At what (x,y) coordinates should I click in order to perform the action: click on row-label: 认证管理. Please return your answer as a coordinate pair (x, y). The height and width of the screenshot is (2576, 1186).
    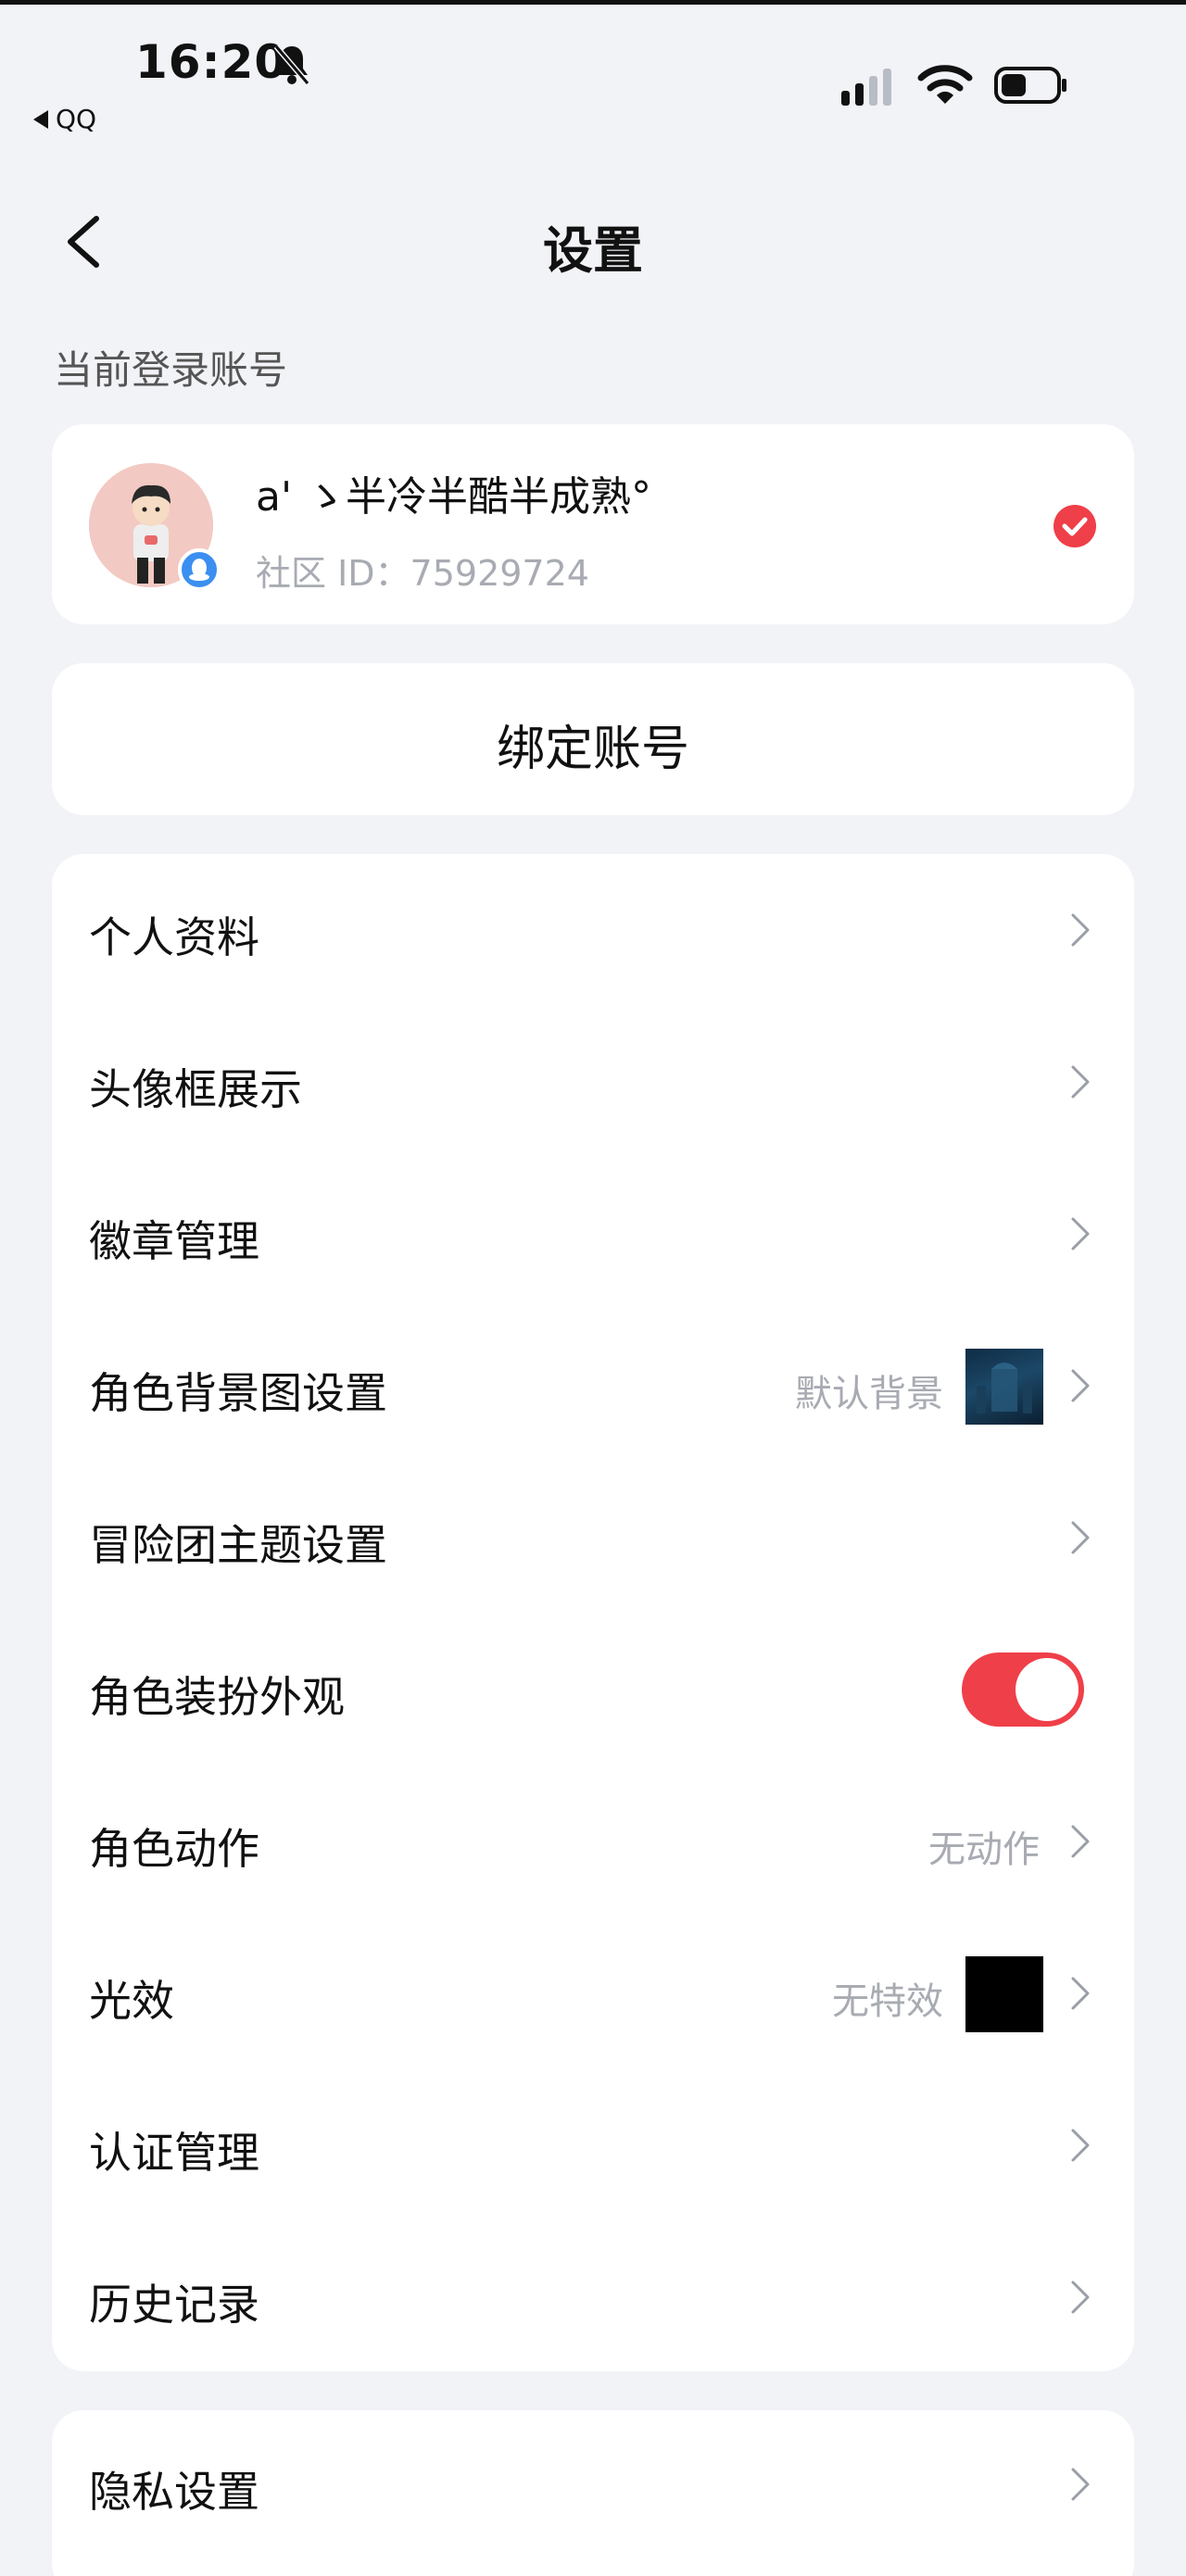
    Looking at the image, I should click on (174, 2153).